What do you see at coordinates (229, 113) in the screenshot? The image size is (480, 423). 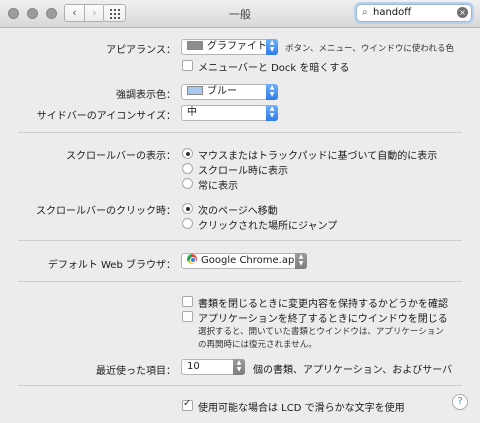 I see `sidebar-icon-size-popup: 中 ▲ ▼` at bounding box center [229, 113].